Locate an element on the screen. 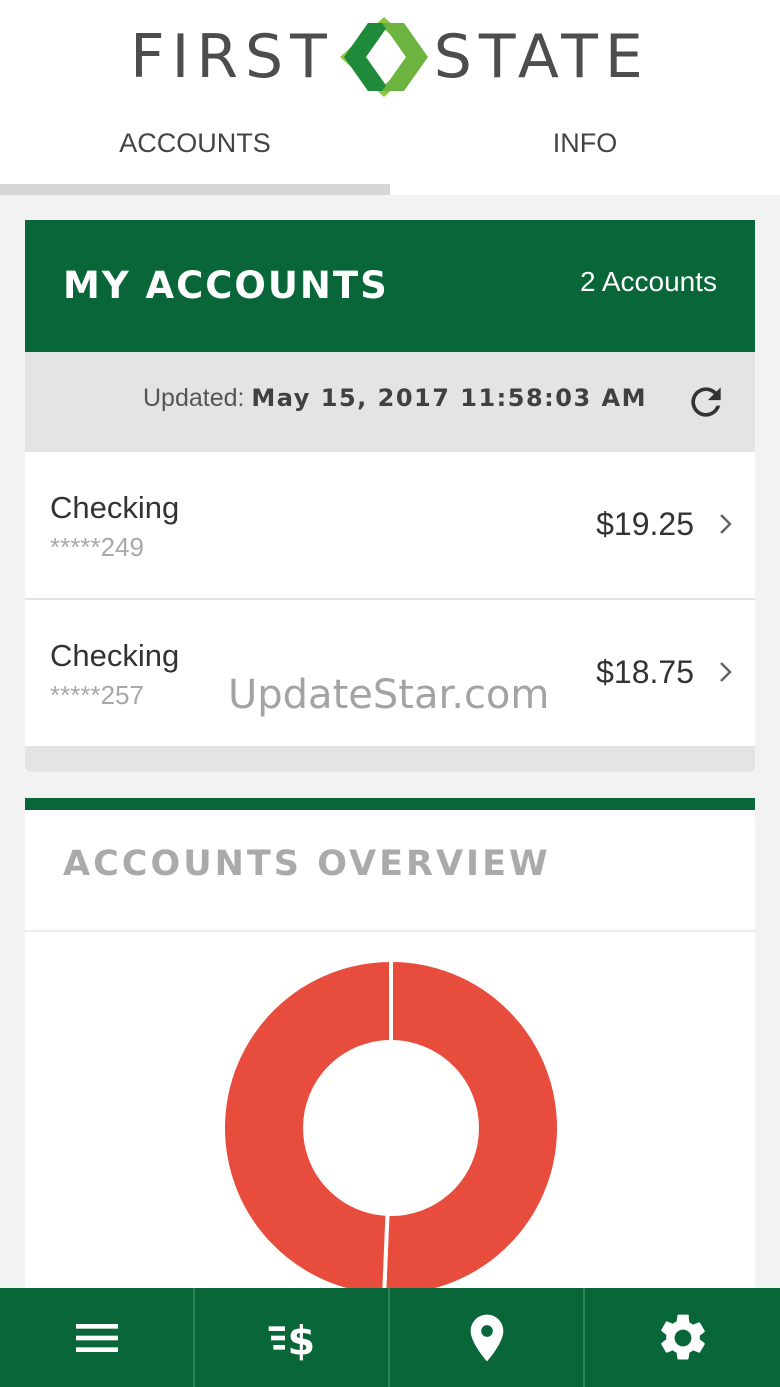  transfer-money-icon: $ is located at coordinates (291, 1341).